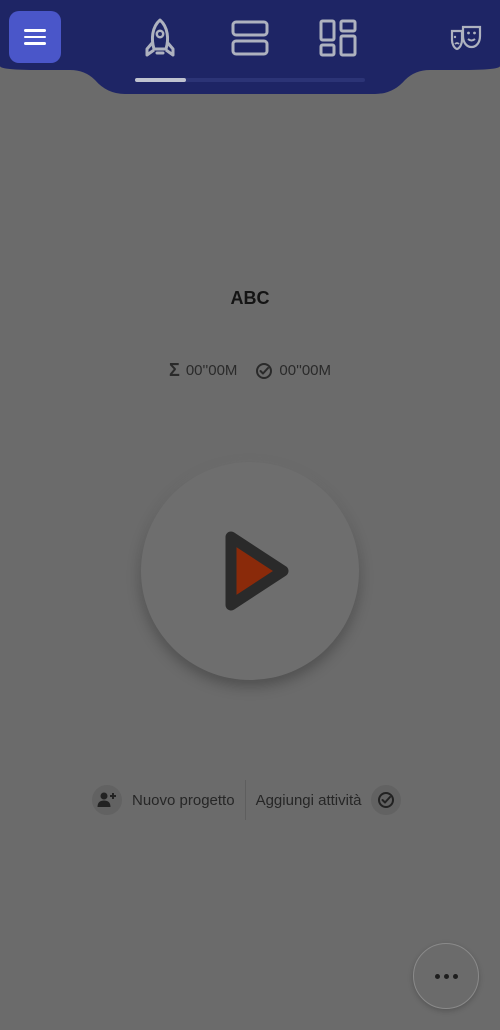 The width and height of the screenshot is (500, 1030). What do you see at coordinates (305, 370) in the screenshot?
I see `target-time-value: 00''00M` at bounding box center [305, 370].